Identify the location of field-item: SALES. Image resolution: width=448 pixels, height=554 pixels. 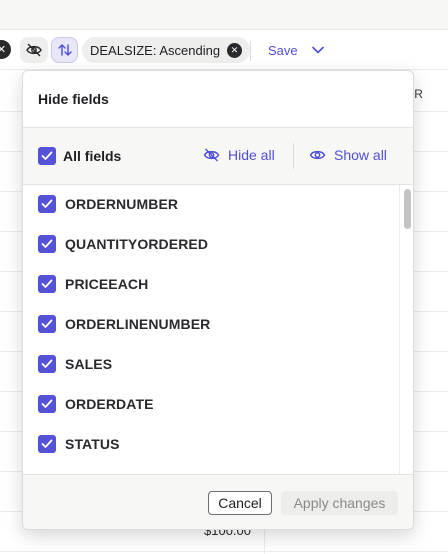
(75, 364).